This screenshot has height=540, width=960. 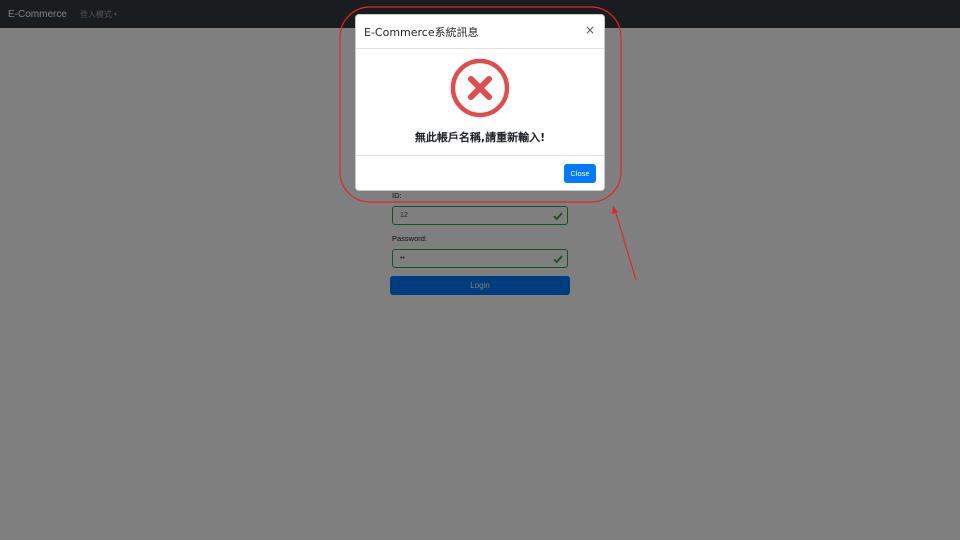 What do you see at coordinates (480, 137) in the screenshot?
I see `error-message: 無此帳戶名稱,請重新輸入!` at bounding box center [480, 137].